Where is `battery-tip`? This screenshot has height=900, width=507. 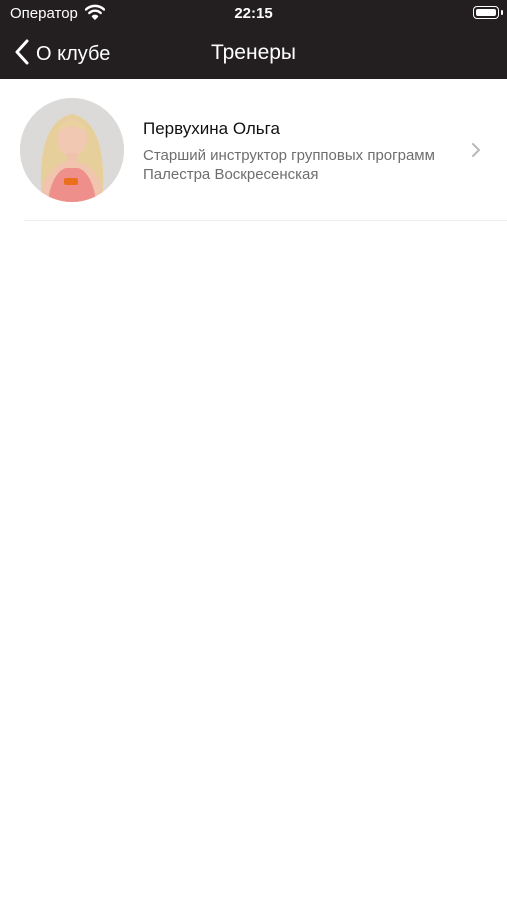
battery-tip is located at coordinates (502, 12).